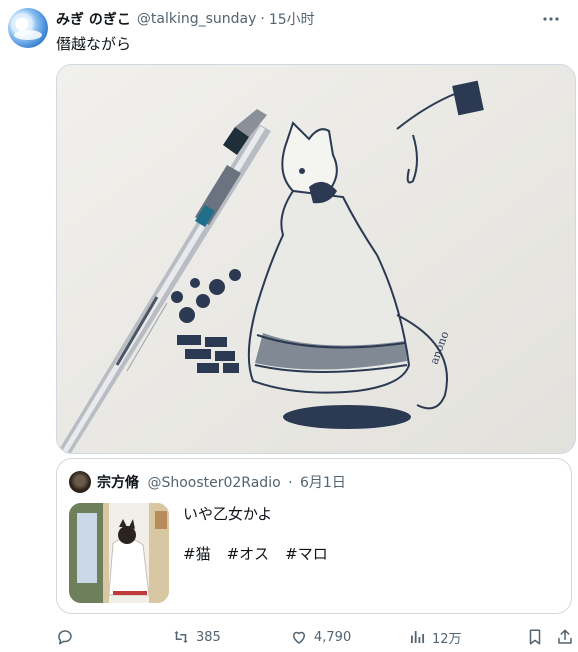 The width and height of the screenshot is (578, 652). What do you see at coordinates (228, 514) in the screenshot?
I see `quote-text: いや乙女かよ` at bounding box center [228, 514].